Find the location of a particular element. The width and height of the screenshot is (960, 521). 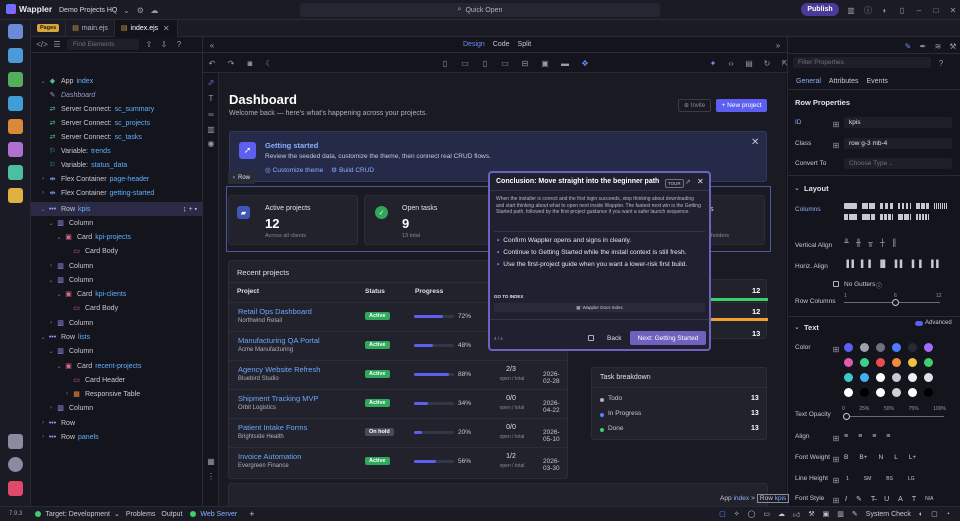

tree-node-responsive-table: › ▦ Responsive Table is located at coordinates (117, 394).